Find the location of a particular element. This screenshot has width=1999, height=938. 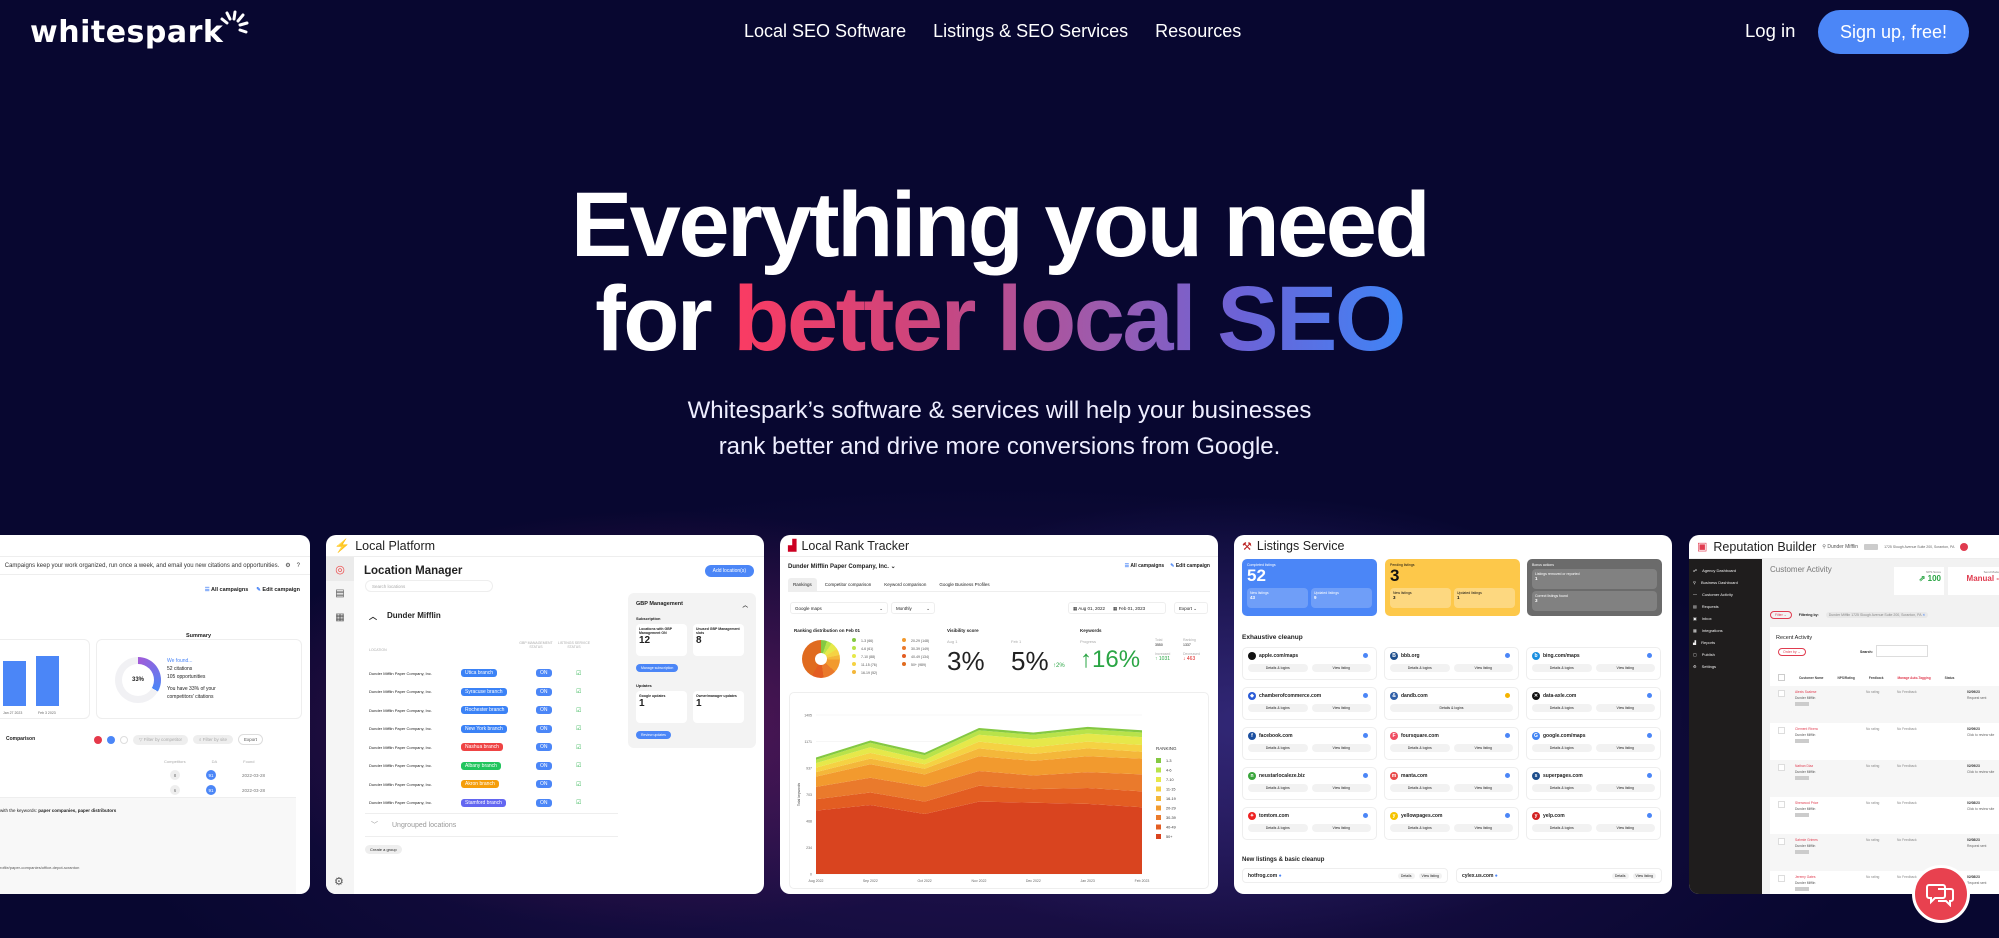

customer-name: Sherwood Price is located at coordinates (1806, 803).